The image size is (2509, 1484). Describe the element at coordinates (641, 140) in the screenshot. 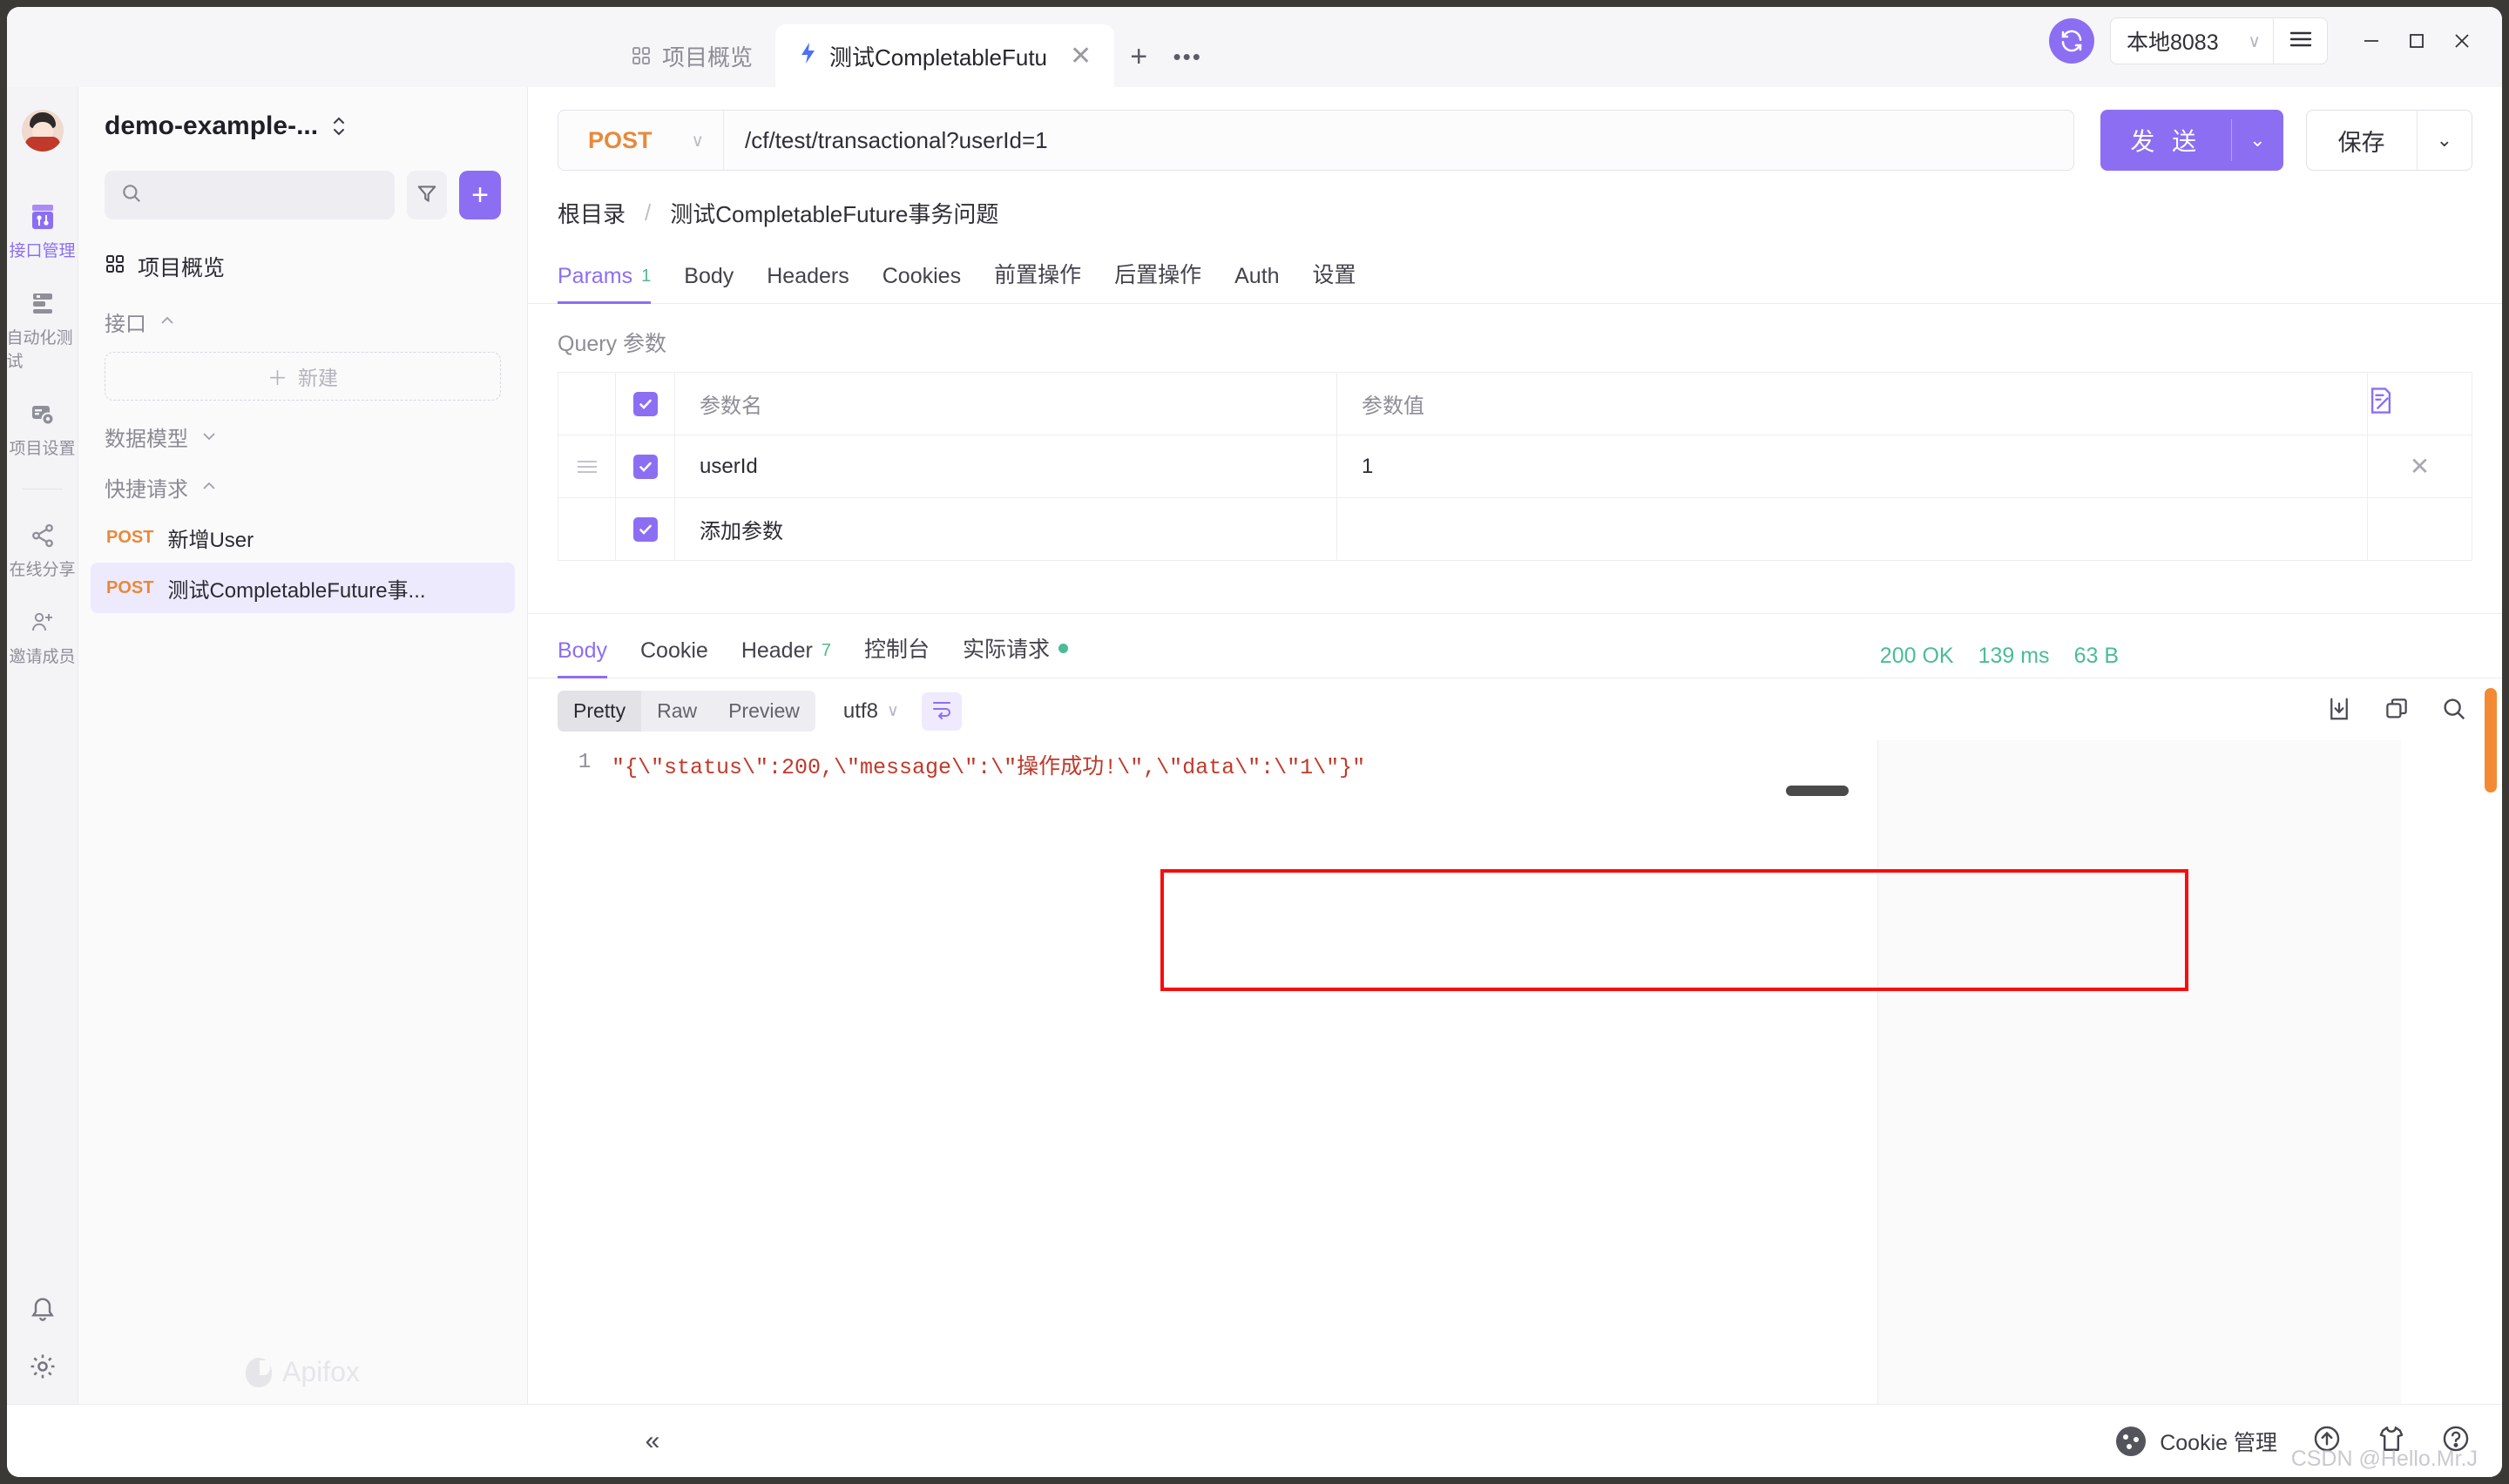

I see `http-method-select: POST ∨` at that location.